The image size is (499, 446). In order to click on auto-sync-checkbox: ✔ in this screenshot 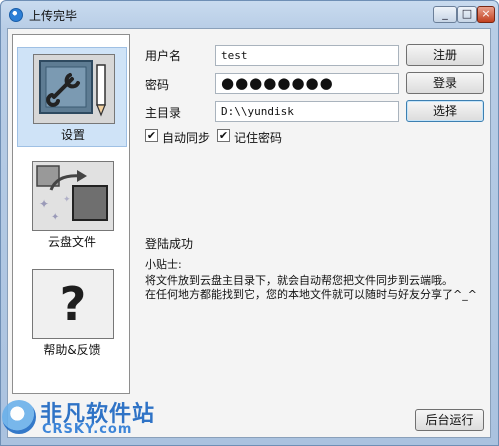, I will do `click(151, 135)`.